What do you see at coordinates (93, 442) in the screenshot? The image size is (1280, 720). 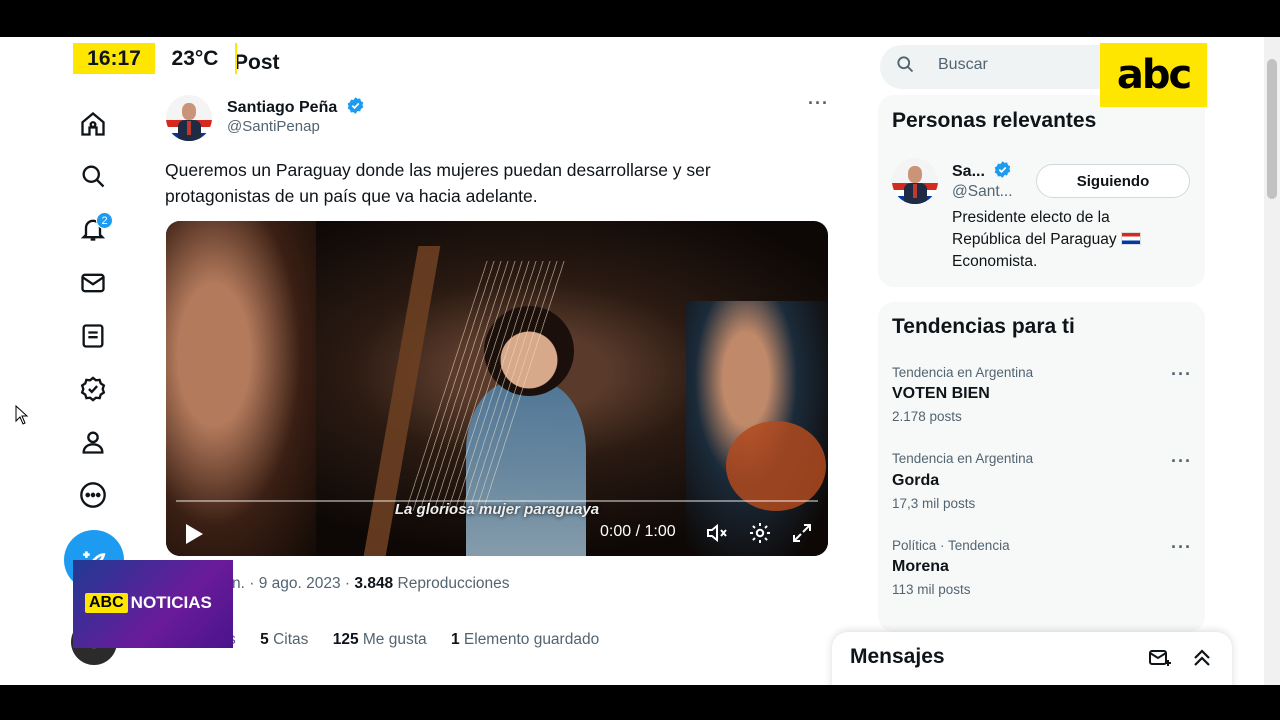 I see `profile-icon` at bounding box center [93, 442].